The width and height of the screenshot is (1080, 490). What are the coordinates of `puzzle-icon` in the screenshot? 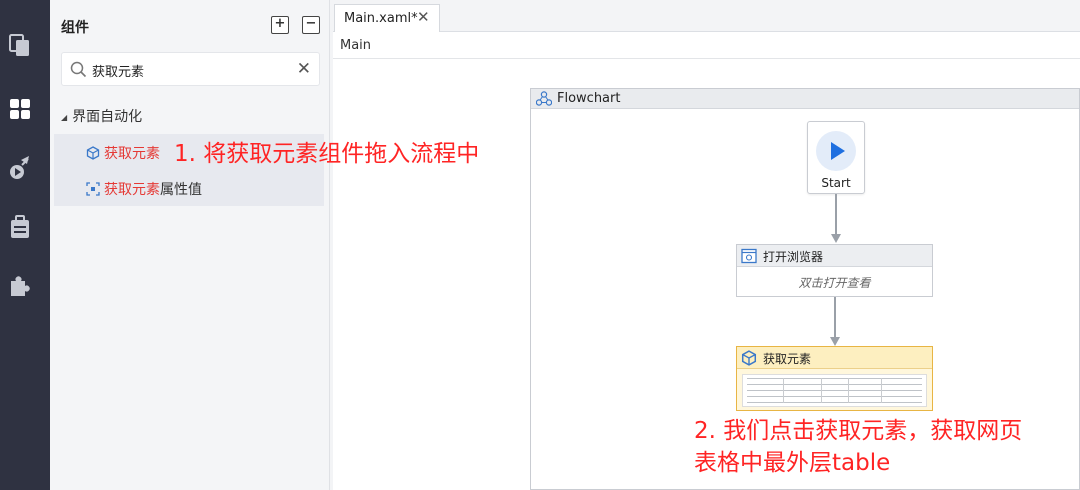 It's located at (20, 285).